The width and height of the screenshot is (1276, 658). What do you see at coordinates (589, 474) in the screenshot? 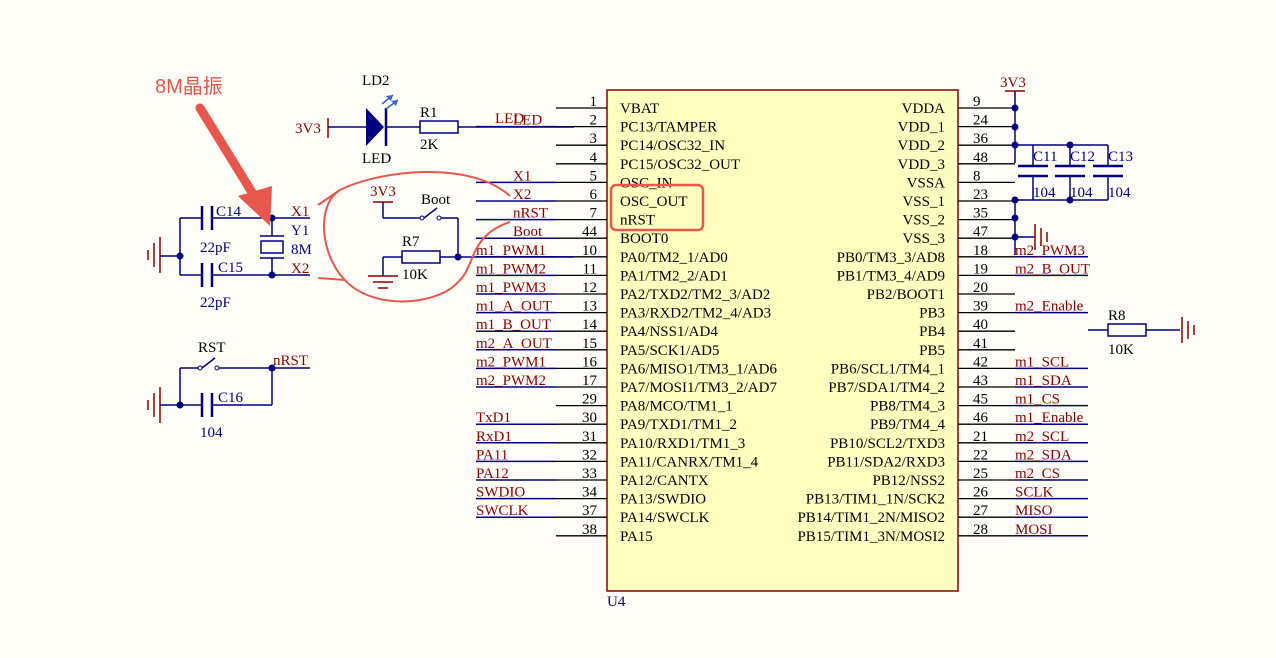
I see `pin-number: 33` at bounding box center [589, 474].